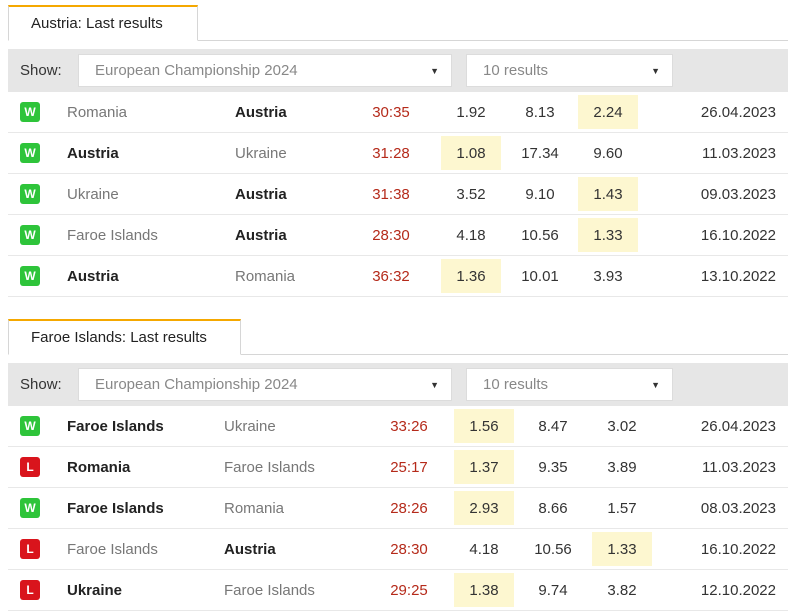 This screenshot has width=796, height=613. Describe the element at coordinates (391, 194) in the screenshot. I see `match-score: 31:38` at that location.